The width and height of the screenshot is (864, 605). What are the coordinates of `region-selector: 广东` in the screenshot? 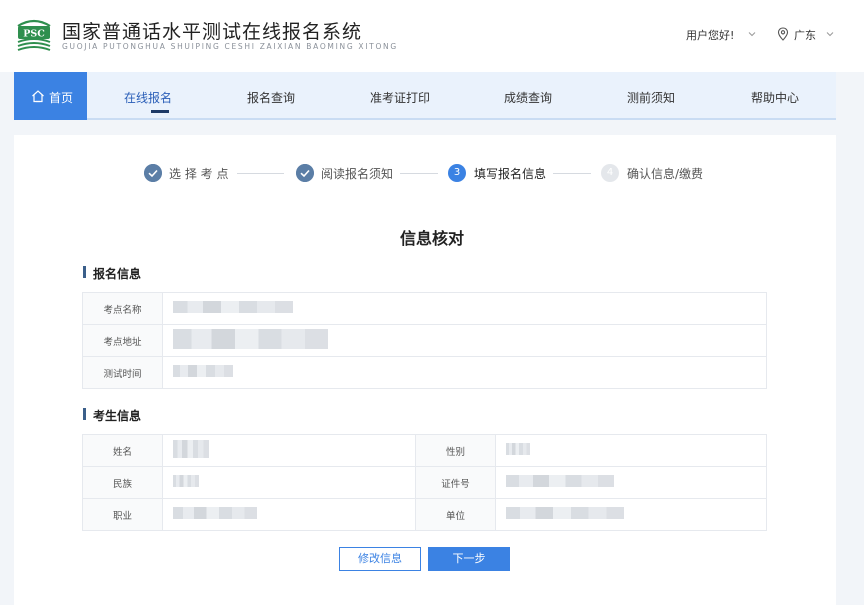 It's located at (805, 35).